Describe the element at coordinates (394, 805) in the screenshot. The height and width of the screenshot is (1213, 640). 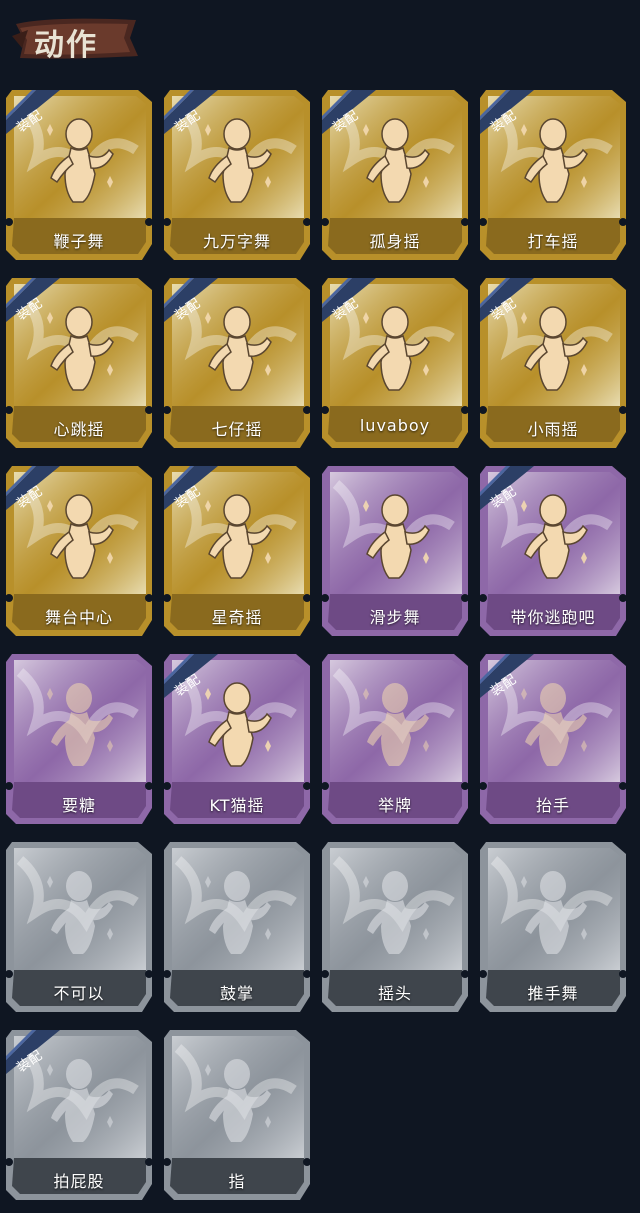
I see `action-label: 举牌` at that location.